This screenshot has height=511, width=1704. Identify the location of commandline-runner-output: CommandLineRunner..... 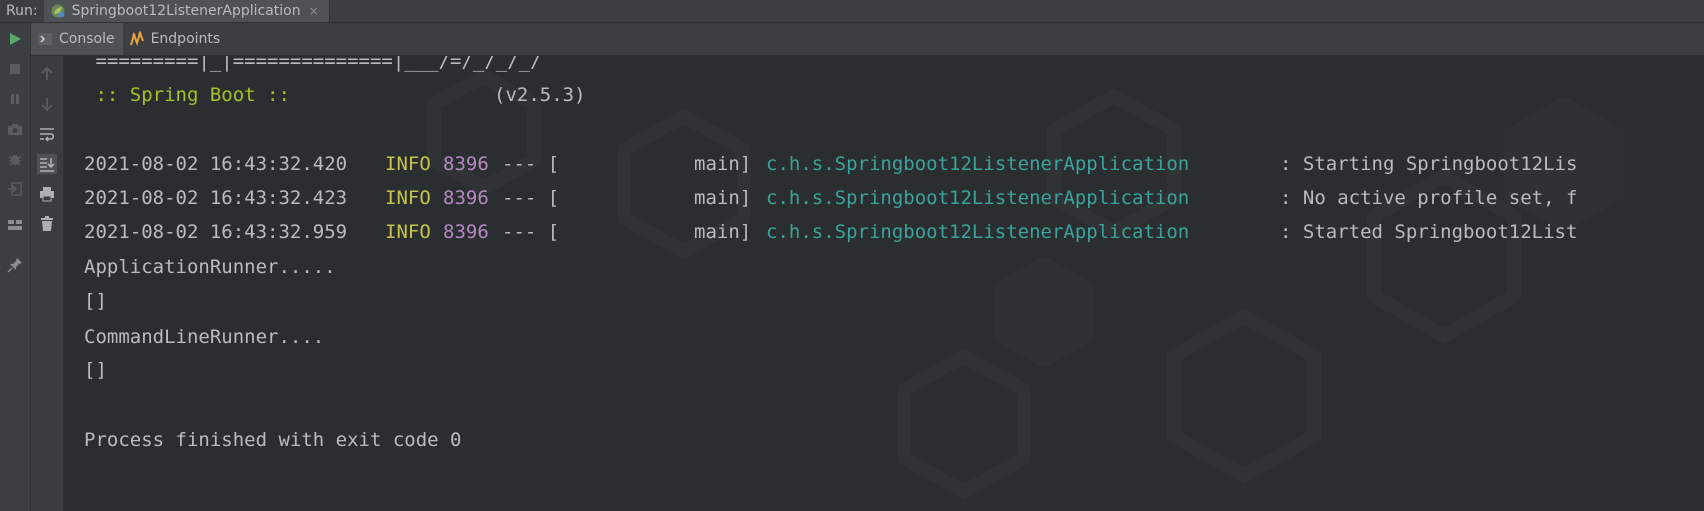
(204, 337).